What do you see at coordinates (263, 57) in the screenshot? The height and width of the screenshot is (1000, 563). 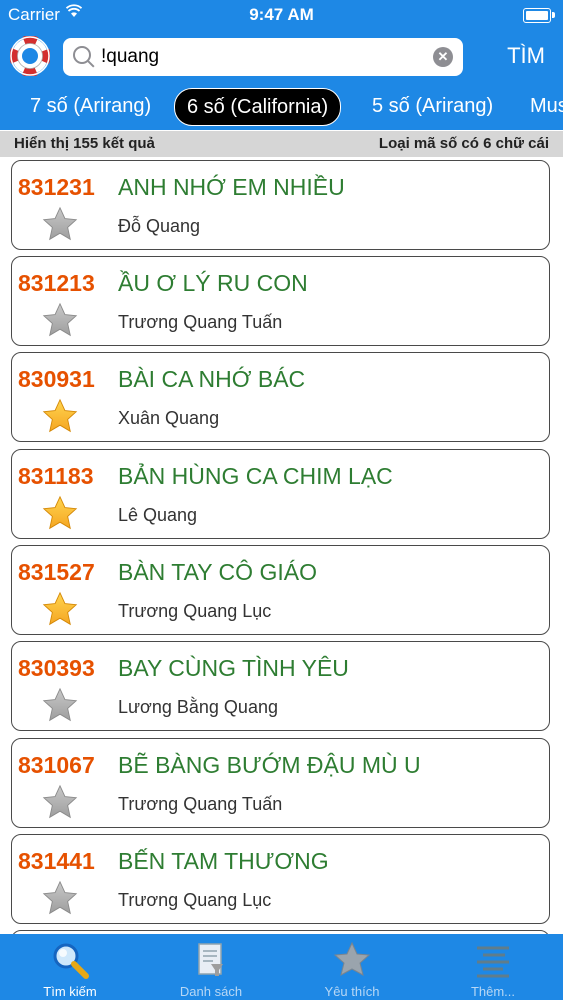 I see `search-input: !quang ✕` at bounding box center [263, 57].